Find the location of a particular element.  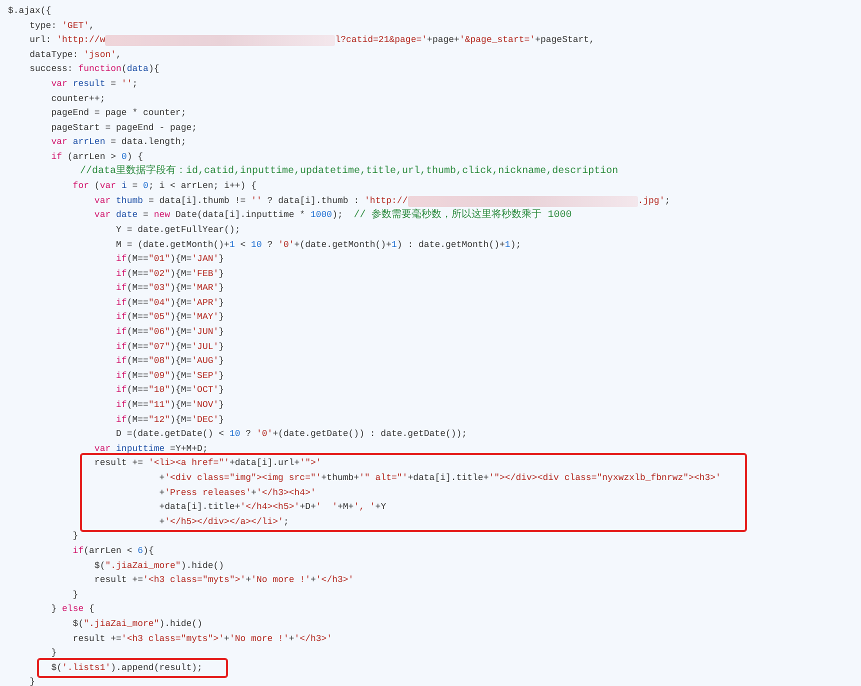

code-text: var thumb = data[i].thumb != '' ? data[i].thumb : 'http:// is located at coordinates (250, 201).